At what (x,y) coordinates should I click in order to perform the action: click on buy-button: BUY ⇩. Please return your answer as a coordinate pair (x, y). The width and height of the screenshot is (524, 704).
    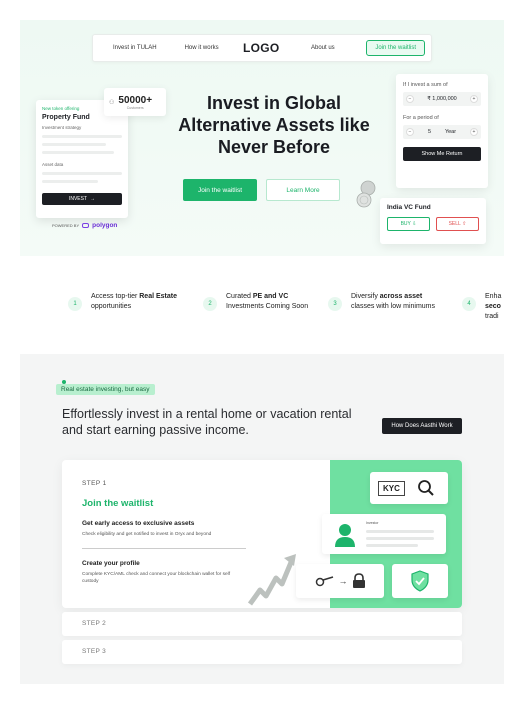
    Looking at the image, I should click on (408, 224).